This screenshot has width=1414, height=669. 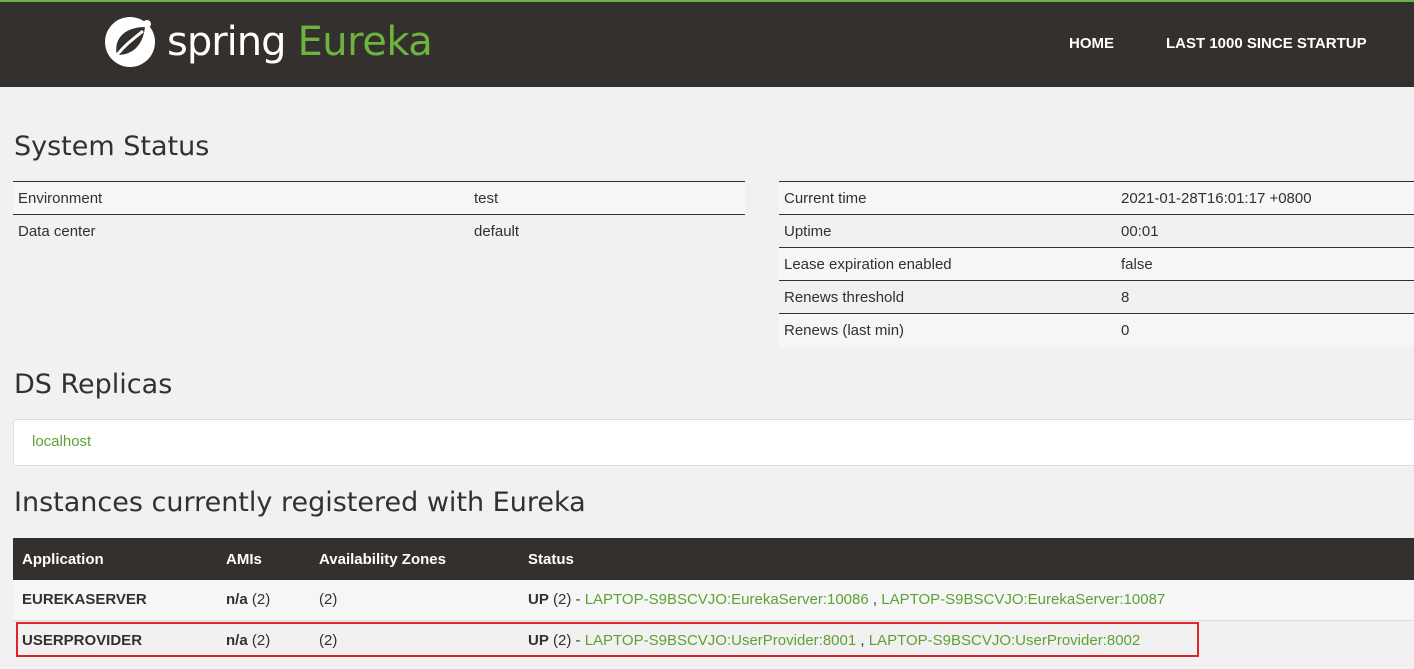 I want to click on nav-last1000-link: LAST 1000 SINCE STARTUP, so click(x=1266, y=43).